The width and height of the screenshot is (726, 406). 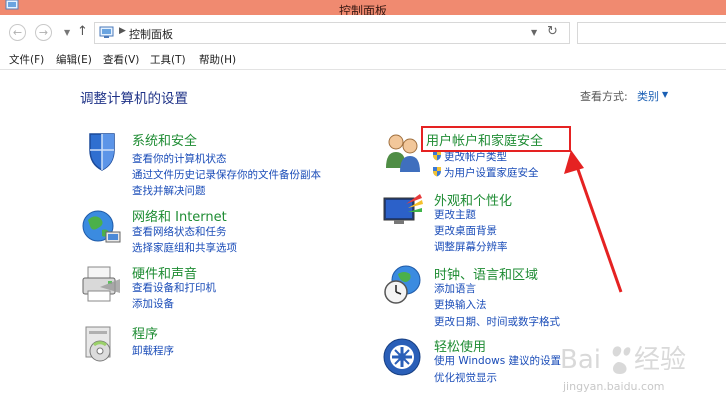 What do you see at coordinates (660, 360) in the screenshot?
I see `svg-text: 经验` at bounding box center [660, 360].